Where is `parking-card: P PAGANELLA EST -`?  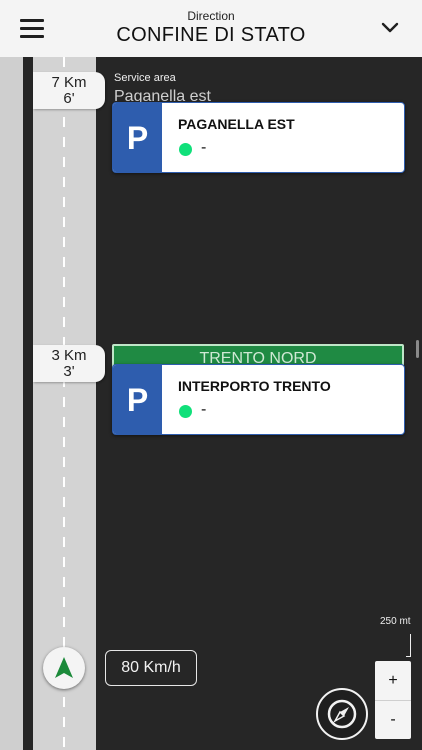
parking-card: P PAGANELLA EST - is located at coordinates (258, 137).